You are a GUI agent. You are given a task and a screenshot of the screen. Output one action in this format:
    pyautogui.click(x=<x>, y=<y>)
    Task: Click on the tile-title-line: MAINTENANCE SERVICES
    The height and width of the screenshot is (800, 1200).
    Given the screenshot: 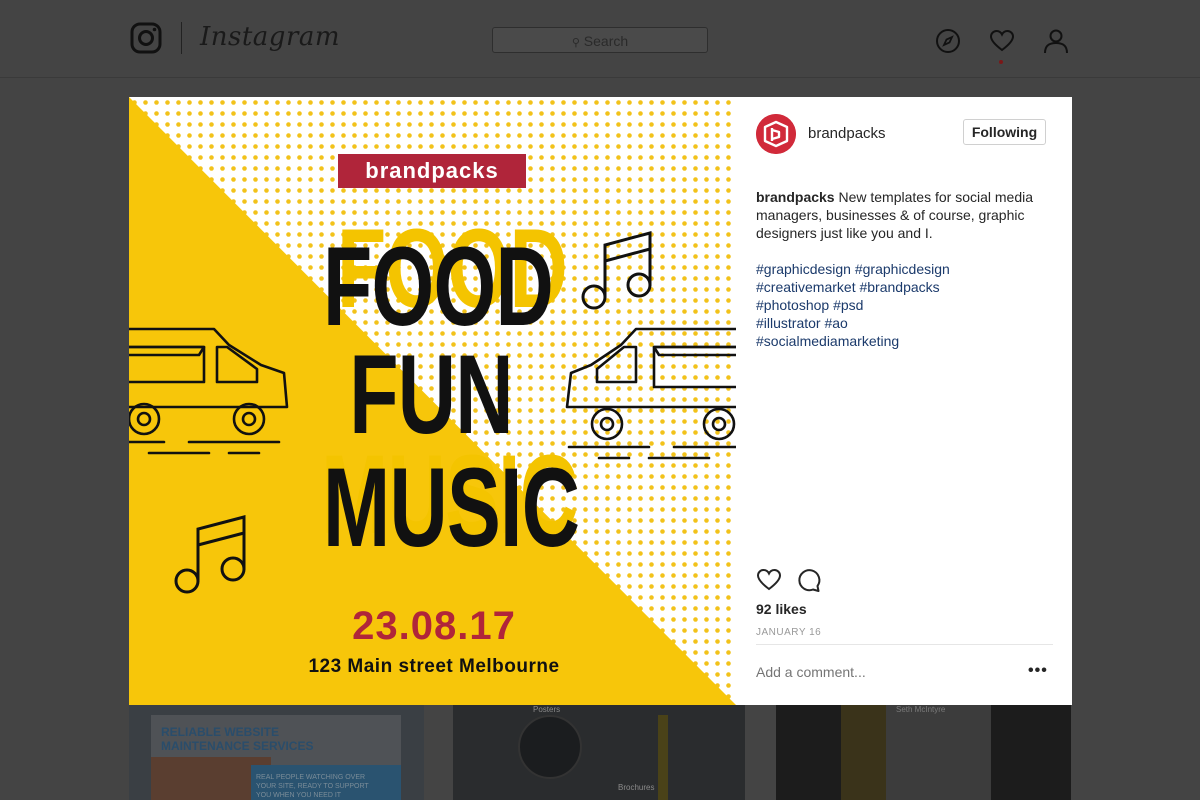 What is the action you would take?
    pyautogui.click(x=237, y=746)
    